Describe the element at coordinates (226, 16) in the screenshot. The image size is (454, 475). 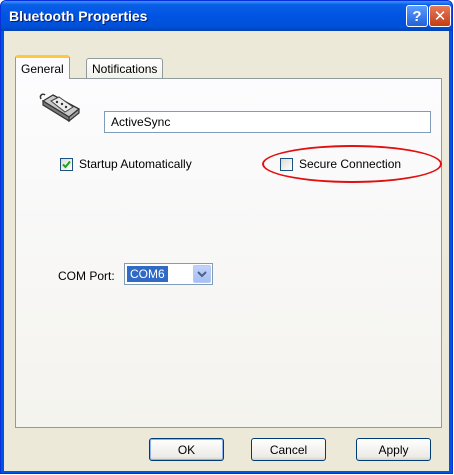
I see `title-bar: Bluetooth Properties ? ✕` at that location.